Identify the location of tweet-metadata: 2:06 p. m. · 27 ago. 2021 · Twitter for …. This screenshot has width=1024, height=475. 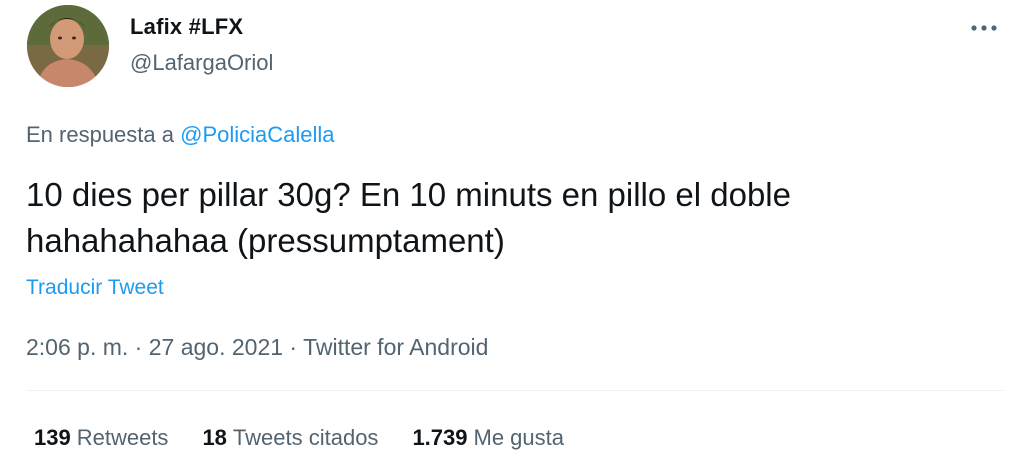
(257, 347).